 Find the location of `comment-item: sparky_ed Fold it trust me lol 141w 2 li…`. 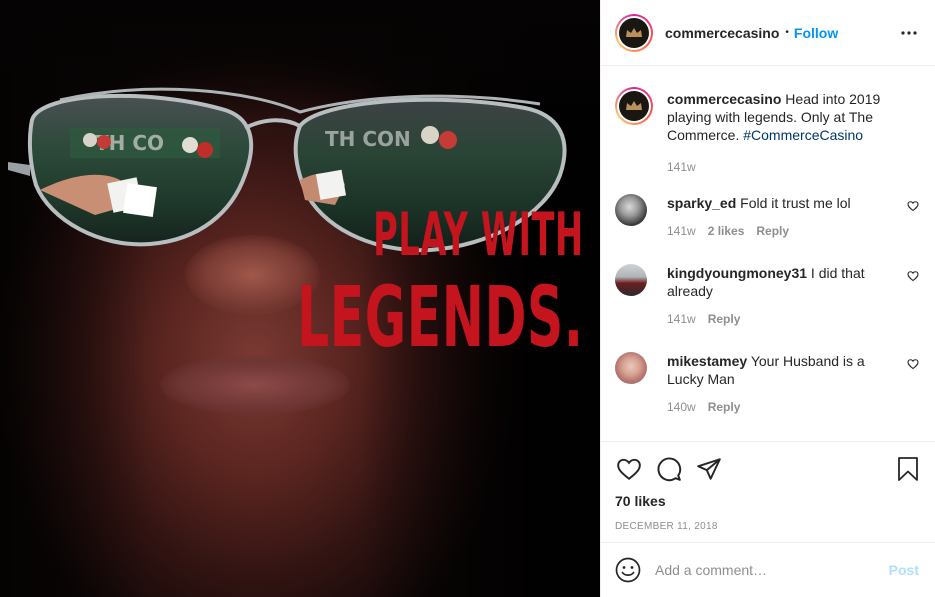

comment-item: sparky_ed Fold it trust me lol 141w 2 li… is located at coordinates (767, 217).